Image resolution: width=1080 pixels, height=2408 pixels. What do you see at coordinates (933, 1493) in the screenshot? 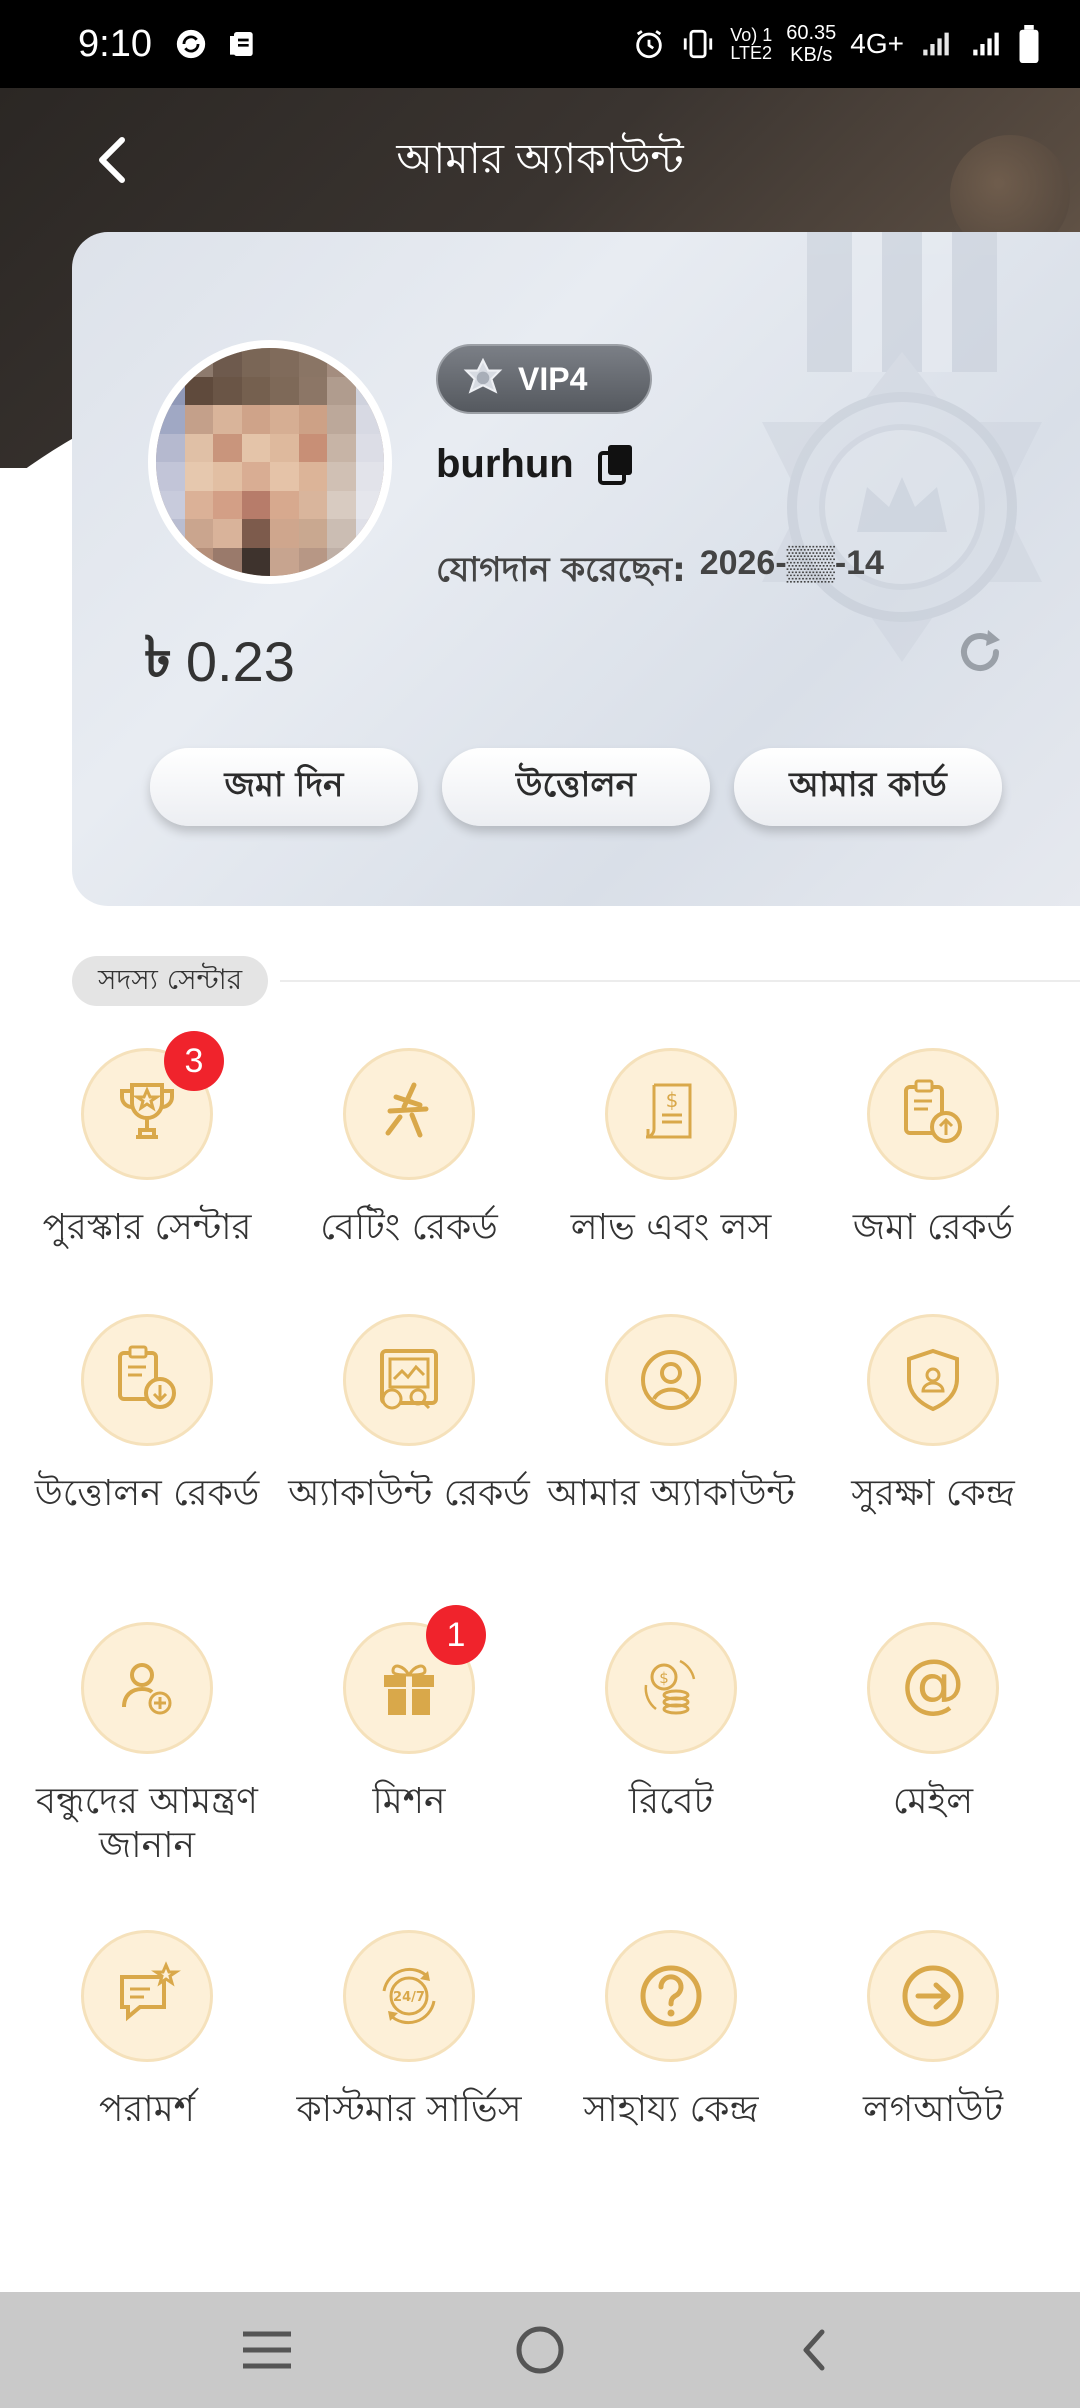
I see `menu-item-label: সুরক্ষা কেন্দ্র` at bounding box center [933, 1493].